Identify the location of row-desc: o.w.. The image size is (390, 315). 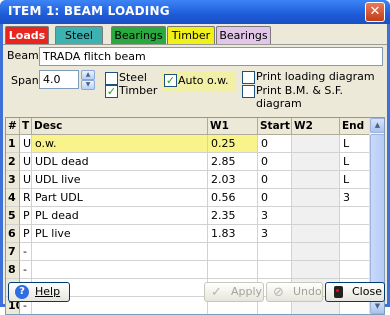
(120, 144).